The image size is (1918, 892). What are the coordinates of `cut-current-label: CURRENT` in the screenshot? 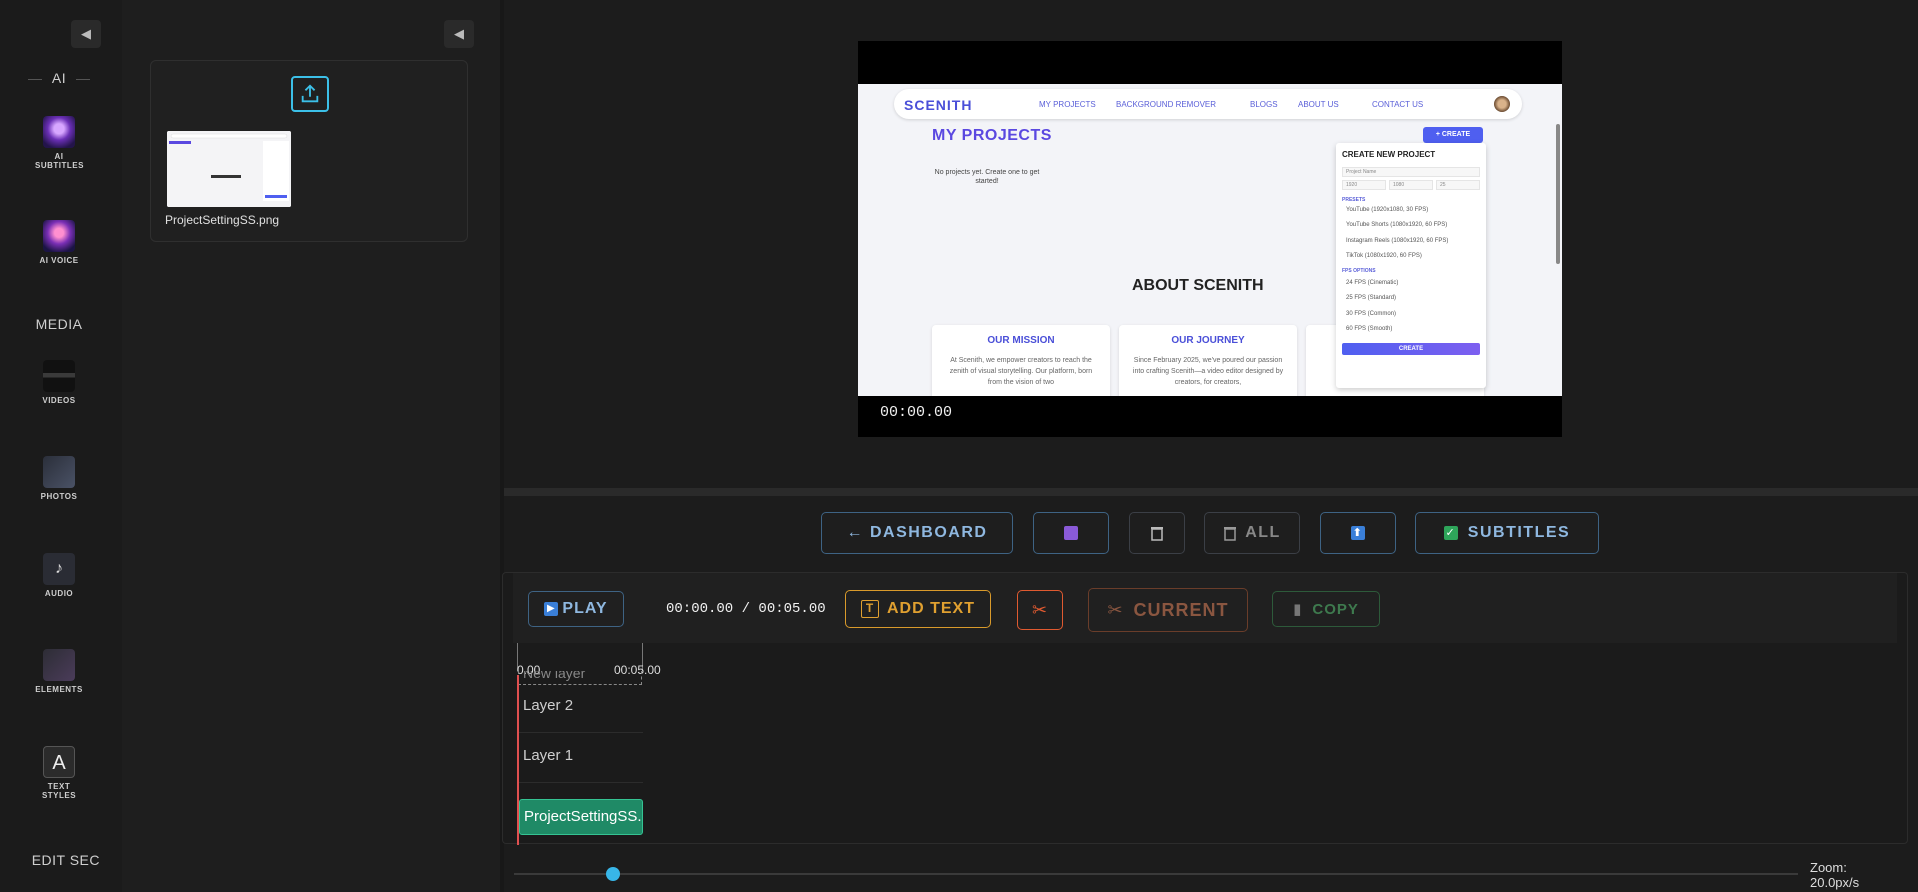 It's located at (1181, 609).